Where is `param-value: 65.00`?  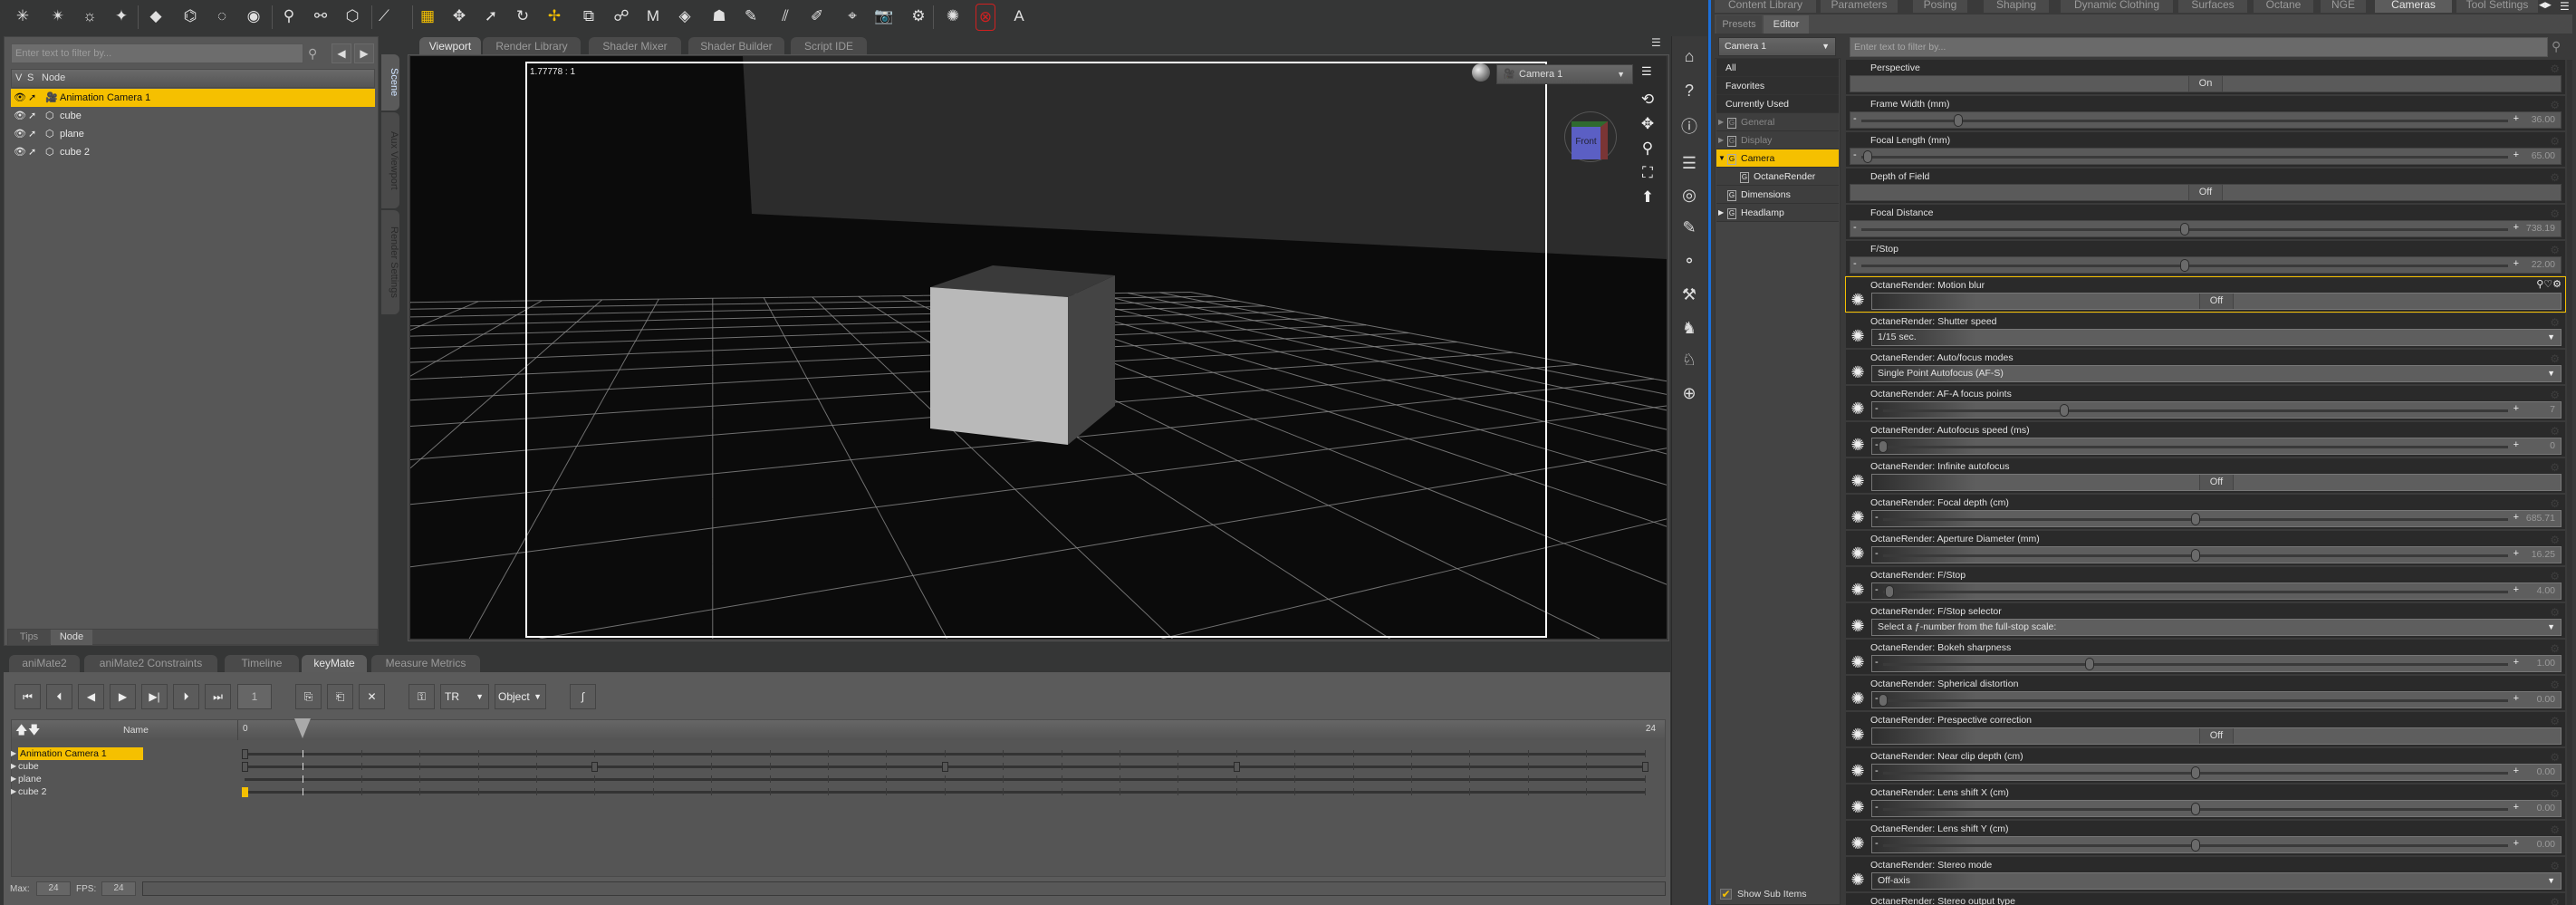 param-value: 65.00 is located at coordinates (2543, 155).